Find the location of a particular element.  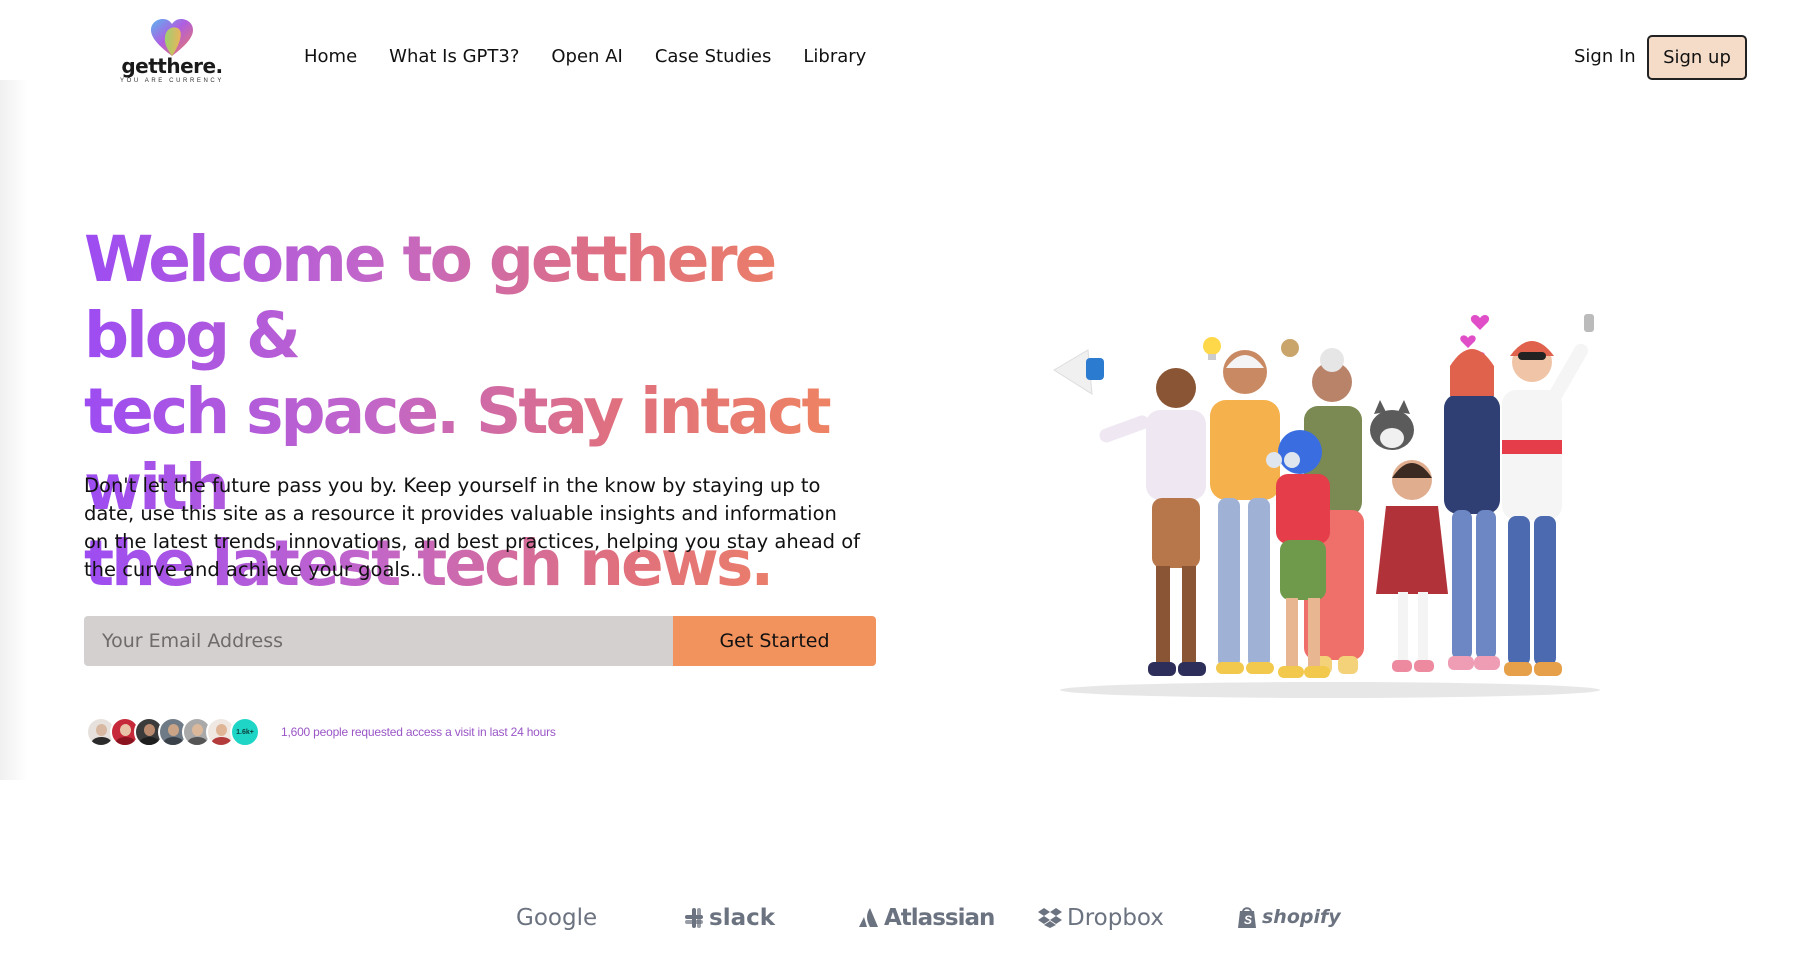

email-signup-form: Get Started is located at coordinates (480, 641).